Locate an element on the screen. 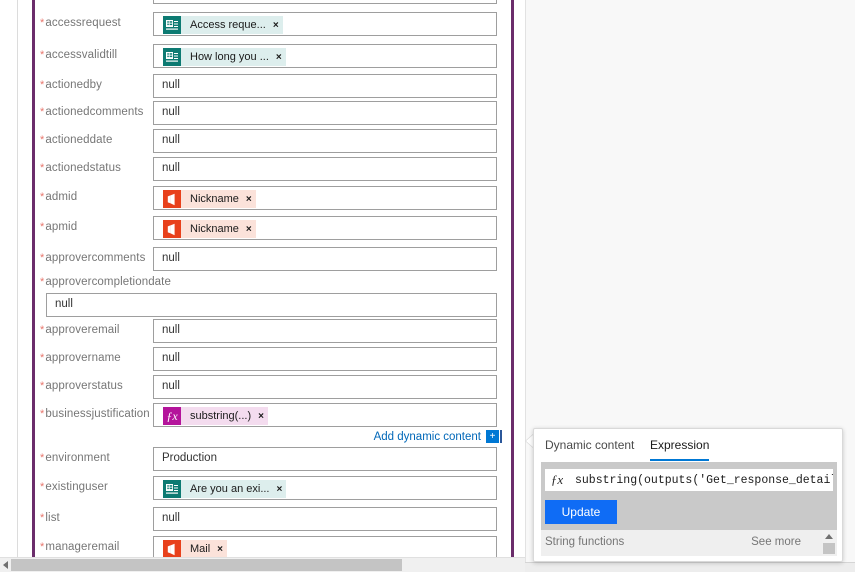 This screenshot has width=855, height=572. field-input-approveremail: null is located at coordinates (325, 331).